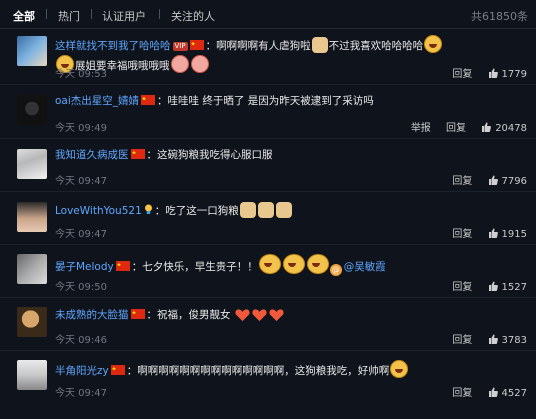 The image size is (536, 419). I want to click on comment-actions: 回复 3783, so click(483, 338).